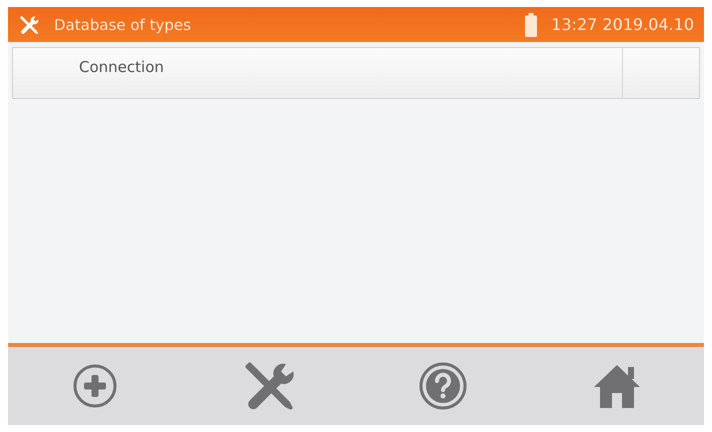 This screenshot has width=712, height=432. What do you see at coordinates (29, 25) in the screenshot?
I see `tools-icon` at bounding box center [29, 25].